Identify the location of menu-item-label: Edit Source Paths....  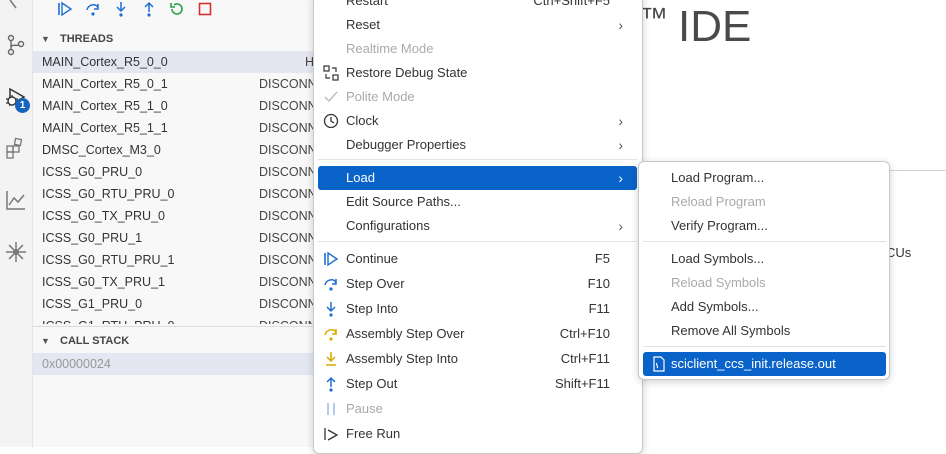
(403, 201).